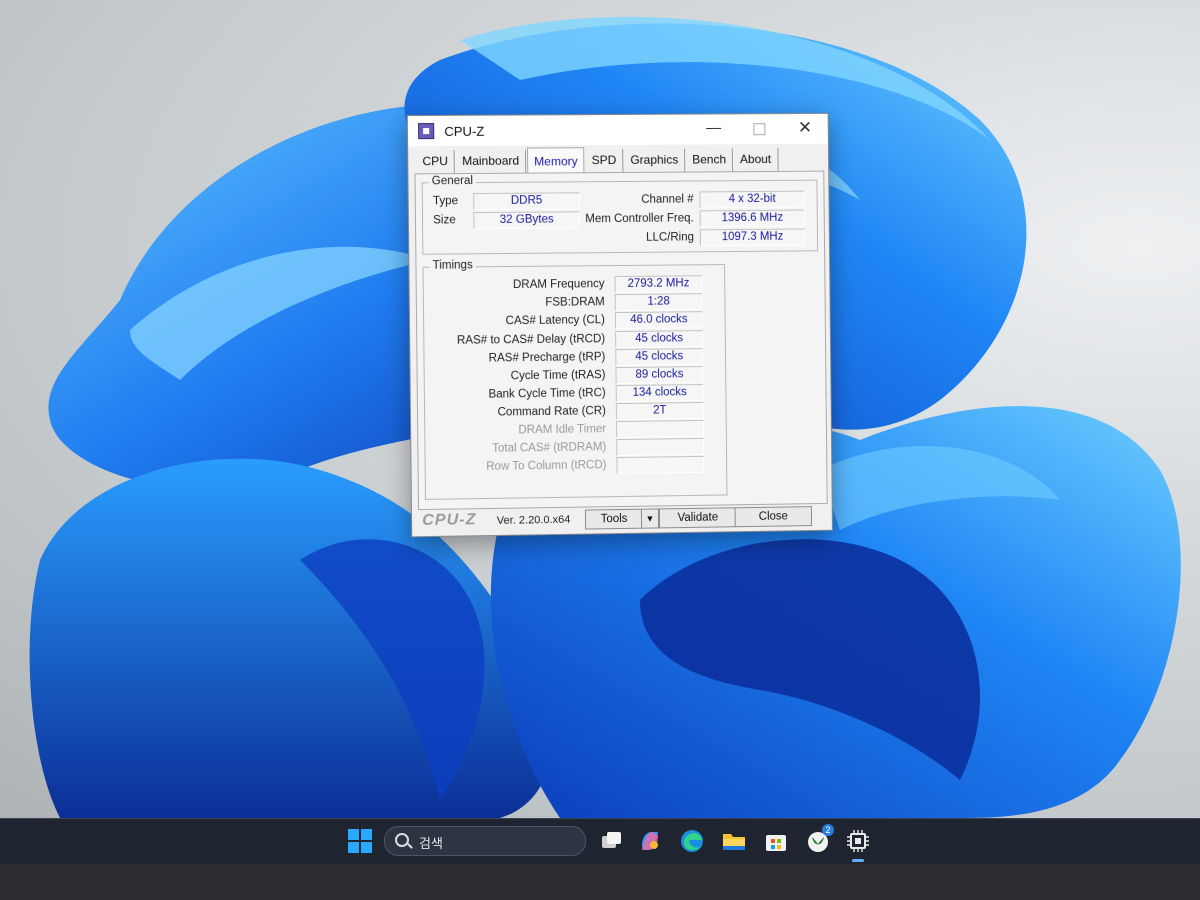 The image size is (1200, 900). Describe the element at coordinates (526, 201) in the screenshot. I see `type-value: DDR5` at that location.